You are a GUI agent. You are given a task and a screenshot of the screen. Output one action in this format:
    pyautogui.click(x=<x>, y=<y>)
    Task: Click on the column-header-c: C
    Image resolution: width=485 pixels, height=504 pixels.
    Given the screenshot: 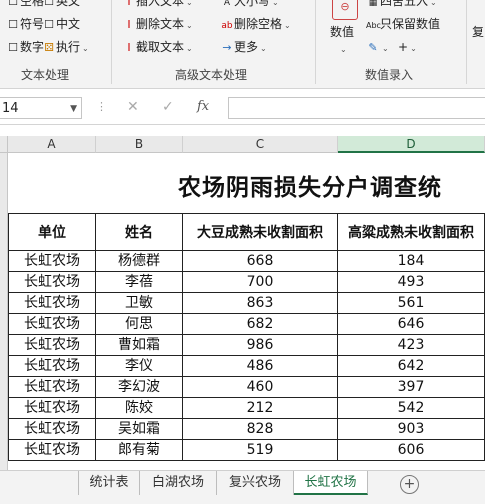 What is the action you would take?
    pyautogui.click(x=260, y=144)
    